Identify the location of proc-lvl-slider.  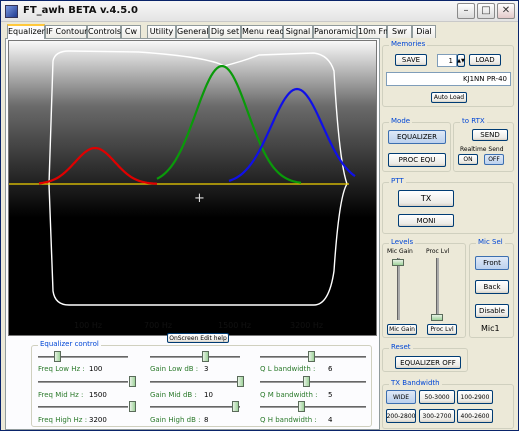
(437, 289).